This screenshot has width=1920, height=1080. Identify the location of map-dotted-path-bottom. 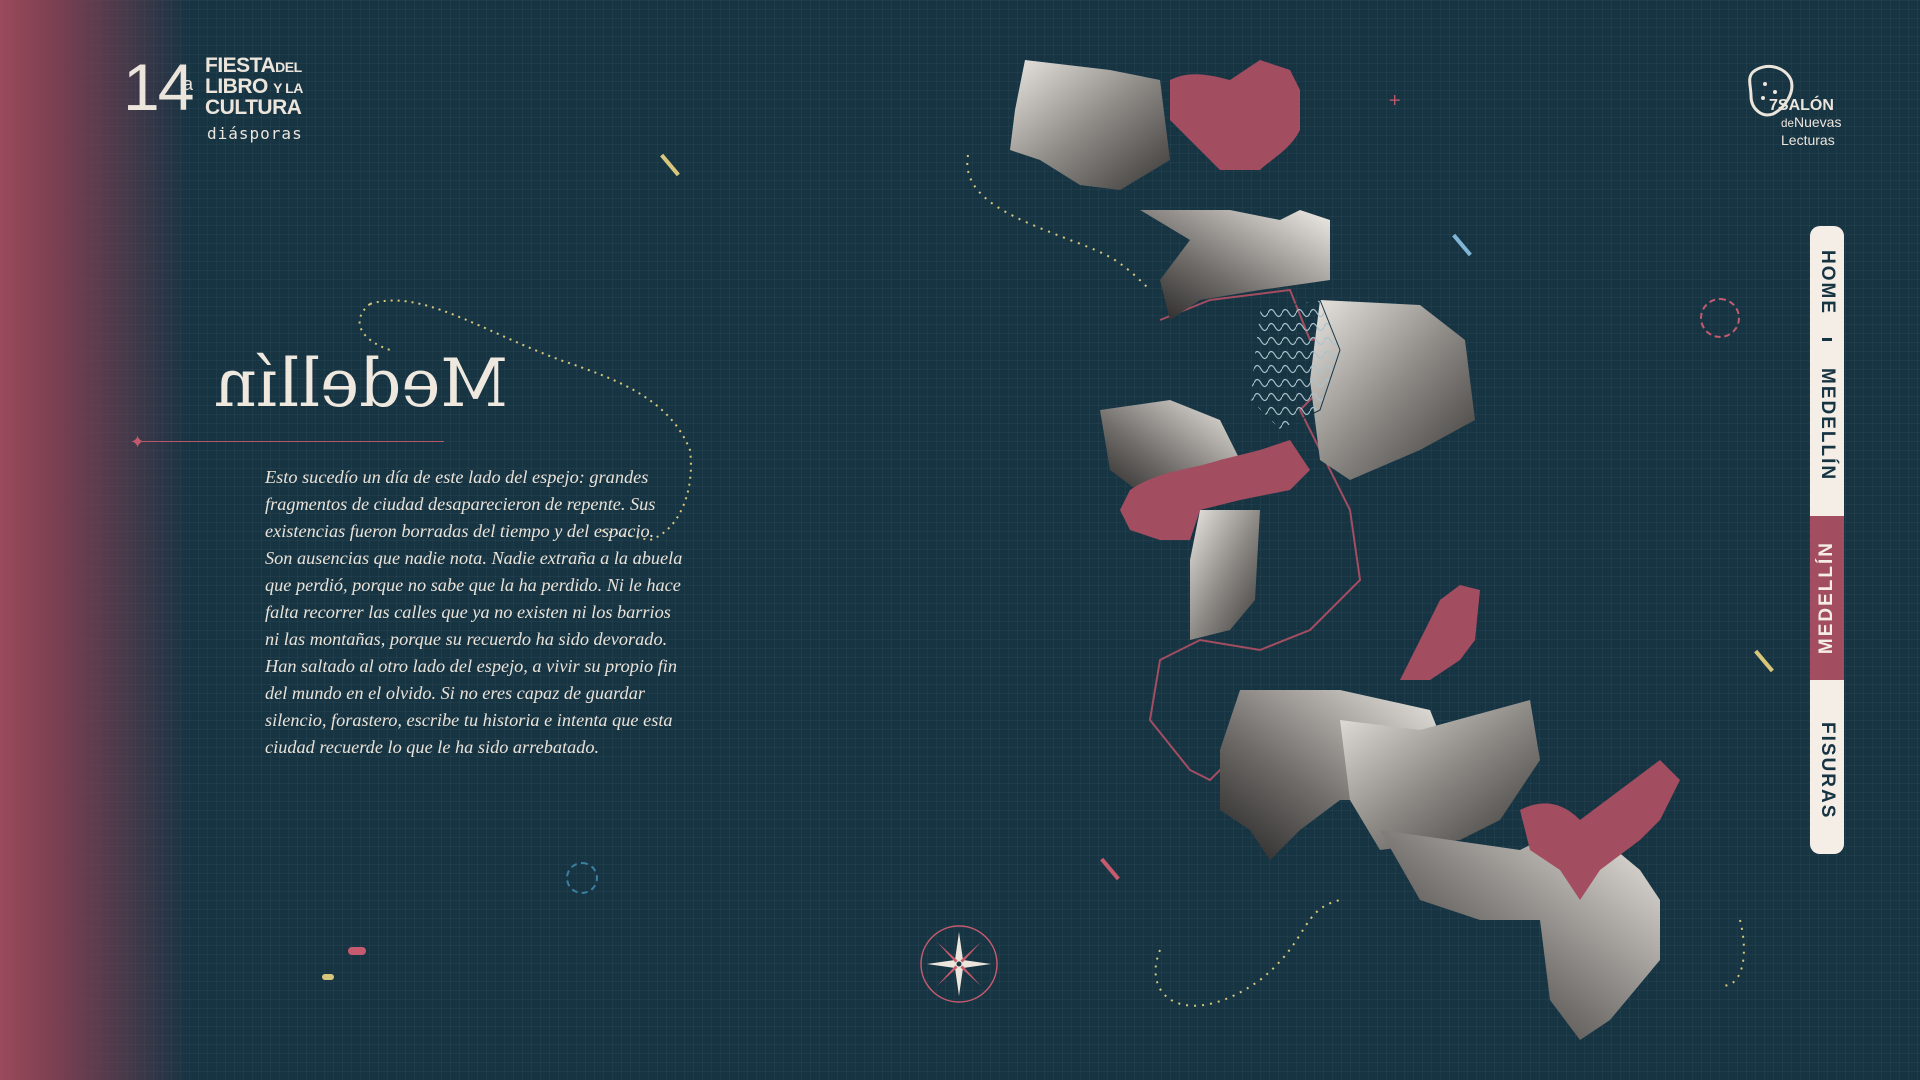
(1247, 953).